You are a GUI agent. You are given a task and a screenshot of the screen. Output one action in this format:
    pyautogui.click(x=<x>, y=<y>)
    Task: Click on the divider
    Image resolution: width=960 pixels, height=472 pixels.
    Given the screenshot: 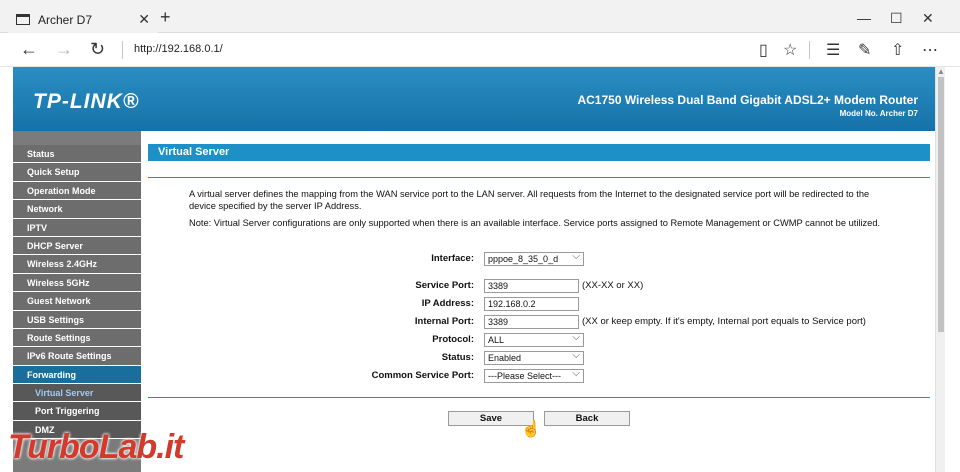 What is the action you would take?
    pyautogui.click(x=539, y=177)
    